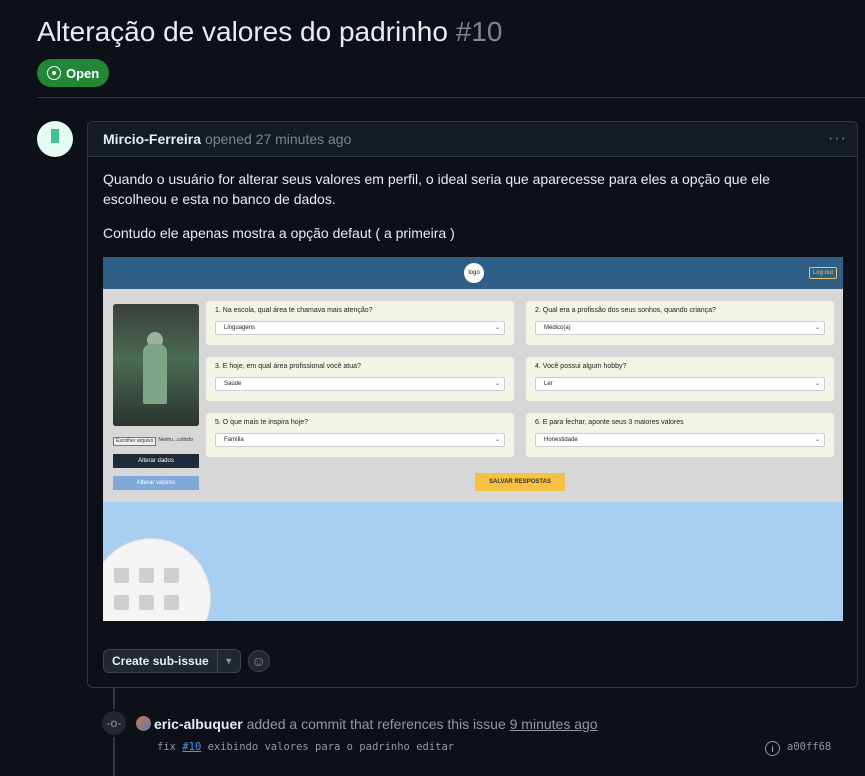  Describe the element at coordinates (152, 139) in the screenshot. I see `comment-author-link: Mircio-Ferreira` at that location.